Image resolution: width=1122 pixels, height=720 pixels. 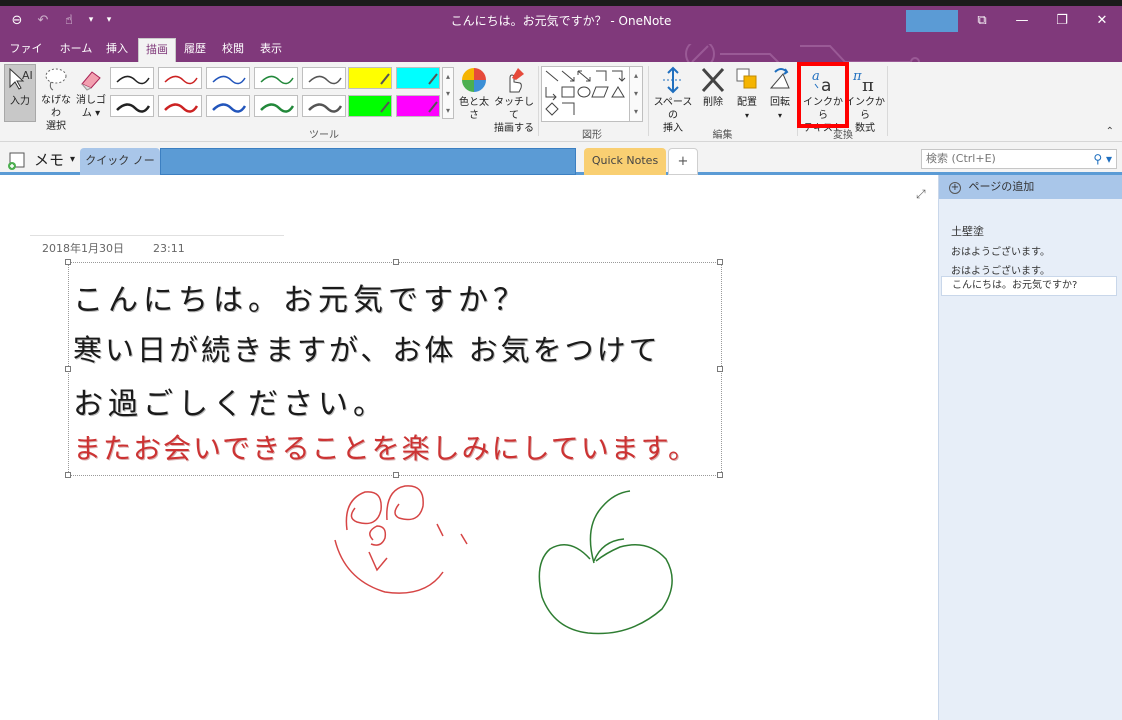 What do you see at coordinates (132, 78) in the screenshot?
I see `pen-black-thin` at bounding box center [132, 78].